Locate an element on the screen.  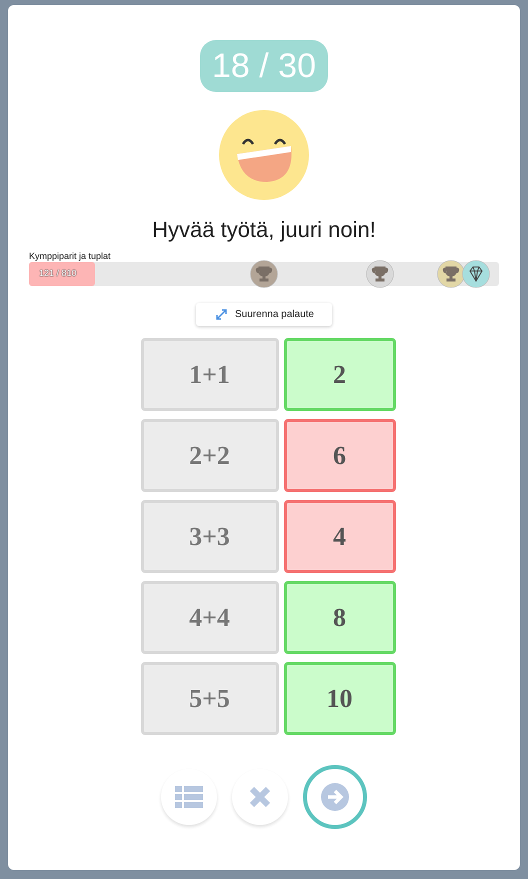
feedback-message: Hyvää työtä, juuri noin! is located at coordinates (264, 230).